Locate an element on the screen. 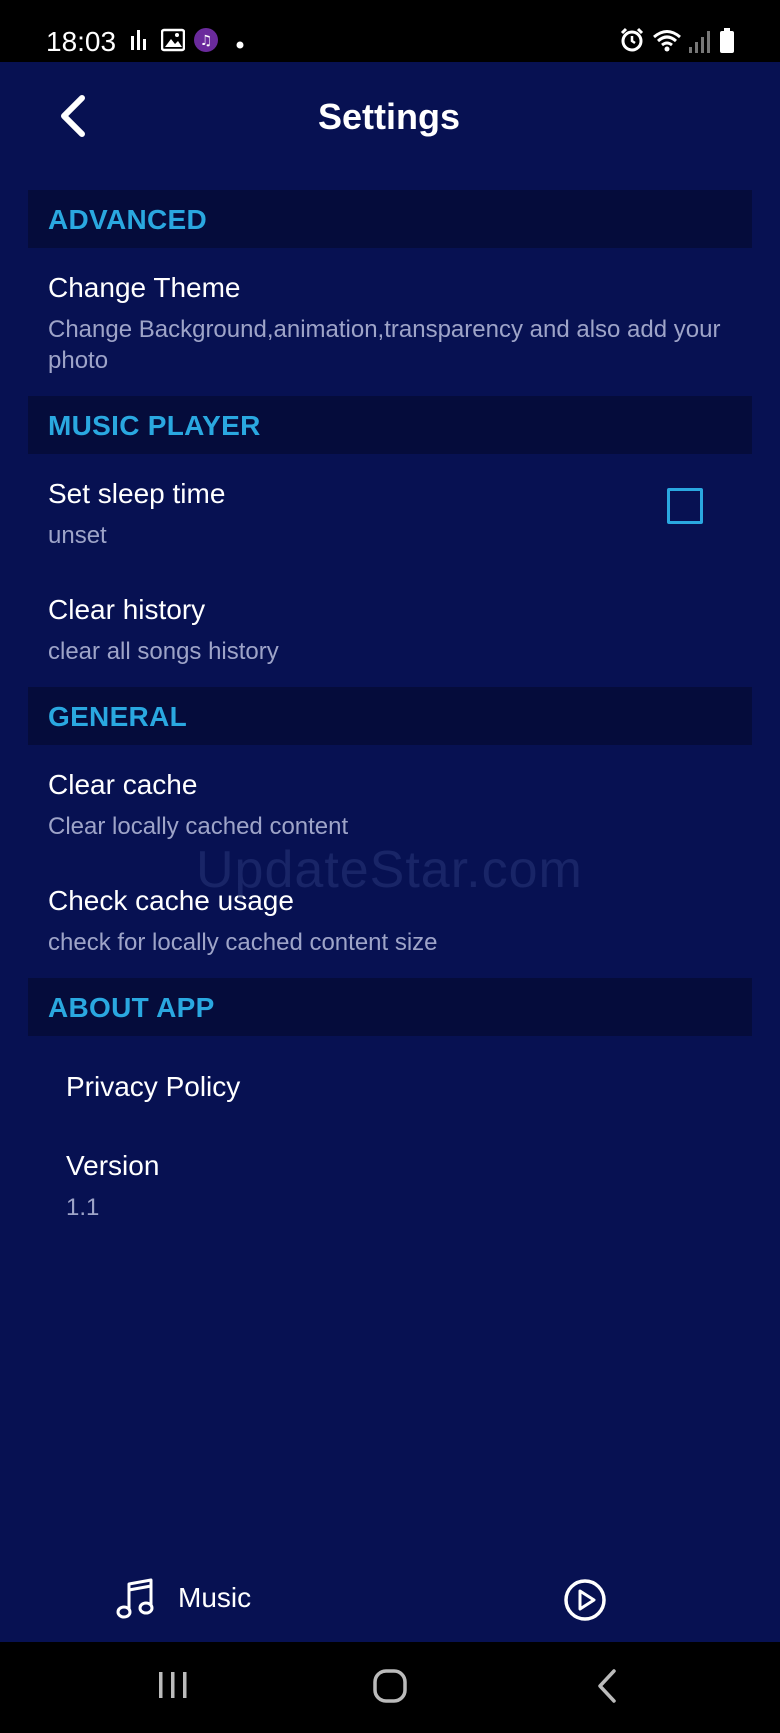 This screenshot has height=1733, width=780. play-button is located at coordinates (585, 1600).